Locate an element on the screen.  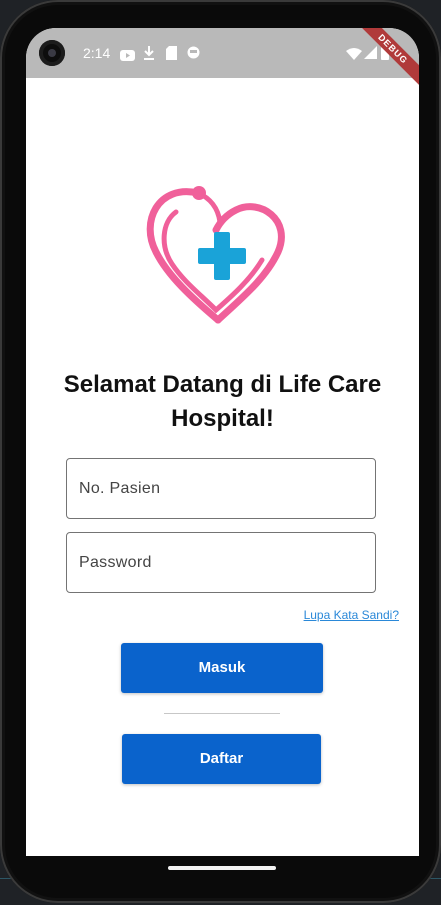
password-input is located at coordinates (221, 562).